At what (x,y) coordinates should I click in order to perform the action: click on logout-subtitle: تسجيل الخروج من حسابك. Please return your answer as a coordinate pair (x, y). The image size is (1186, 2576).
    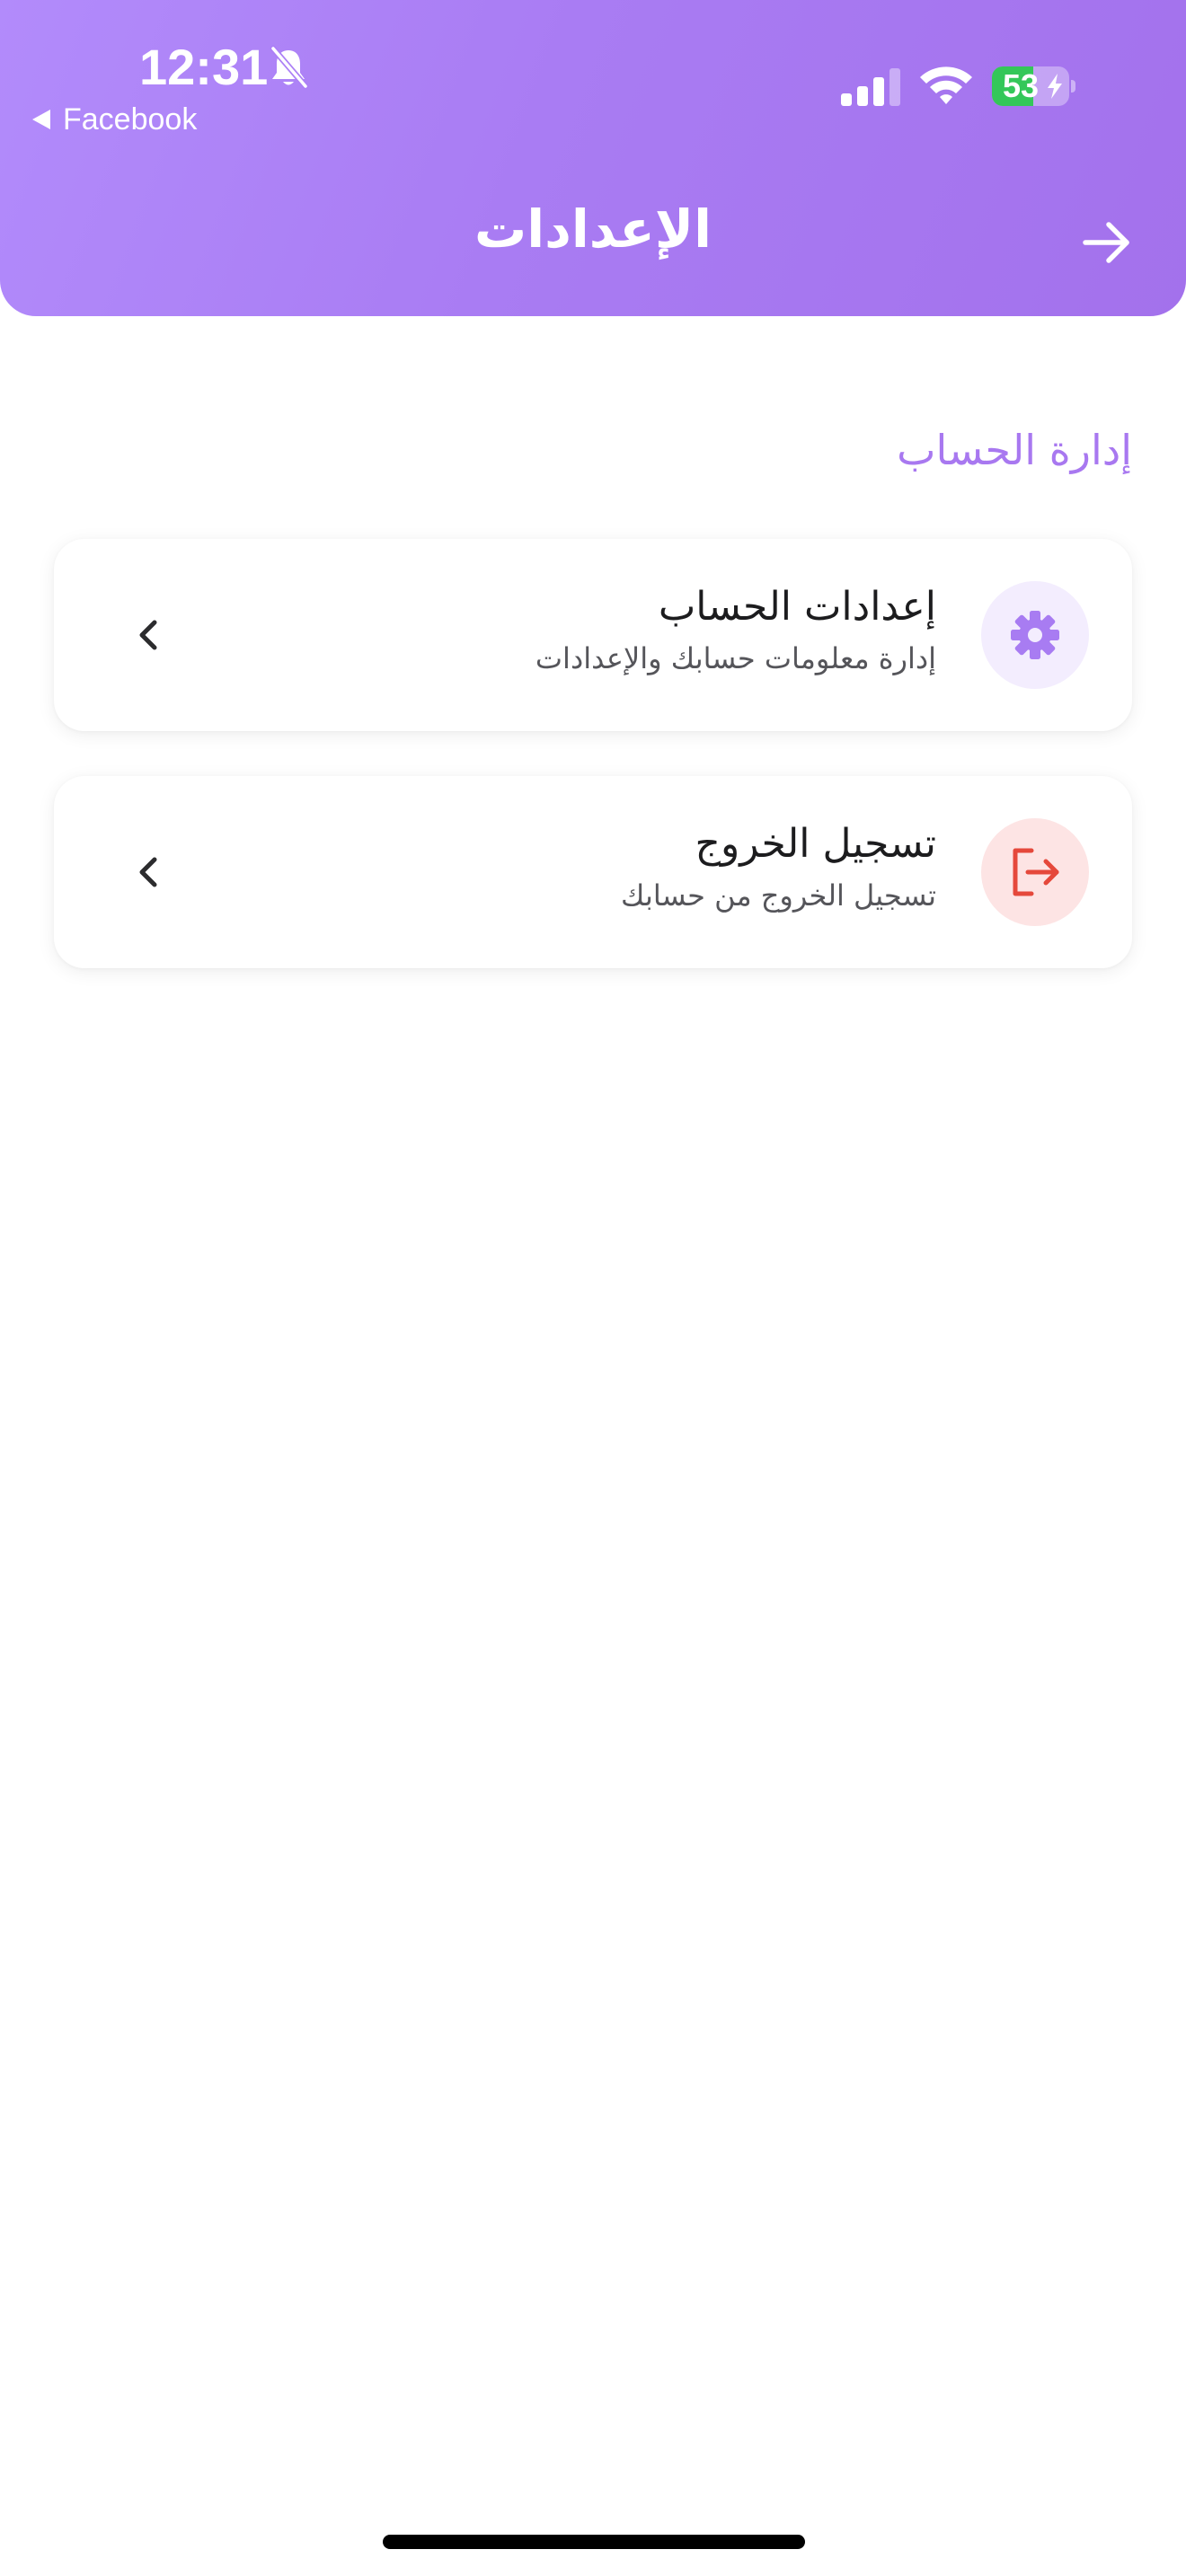
    Looking at the image, I should click on (778, 895).